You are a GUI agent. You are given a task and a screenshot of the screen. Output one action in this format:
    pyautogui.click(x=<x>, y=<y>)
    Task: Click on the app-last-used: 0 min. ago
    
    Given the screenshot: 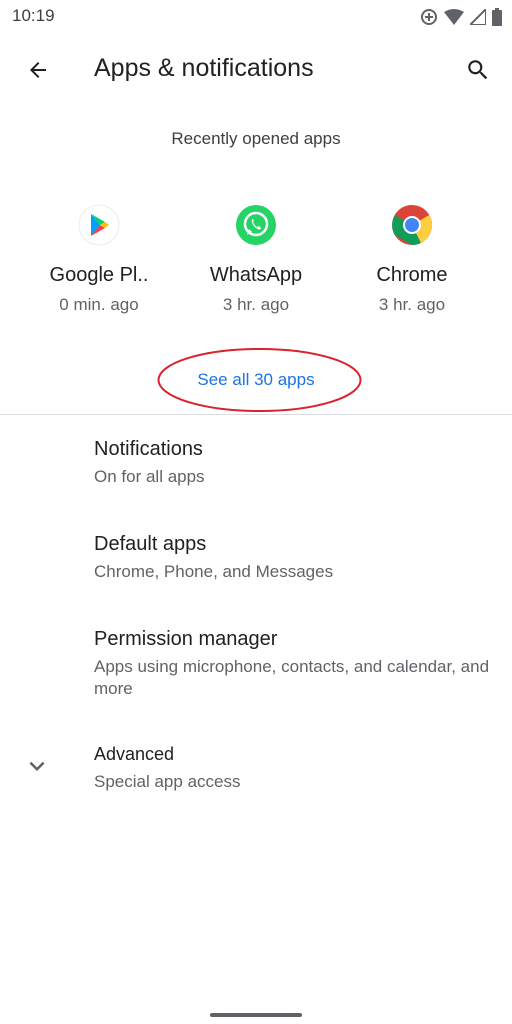 What is the action you would take?
    pyautogui.click(x=99, y=304)
    